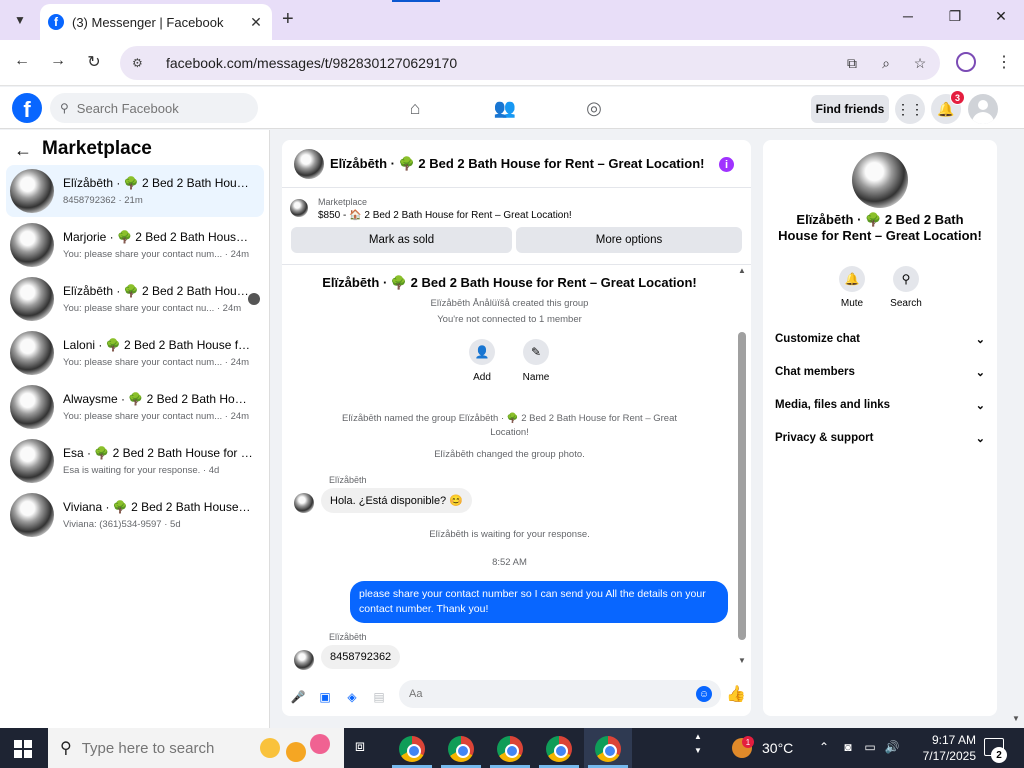 The image size is (1024, 768). I want to click on media-files-links-section: Media, files and links ⌄, so click(880, 405).